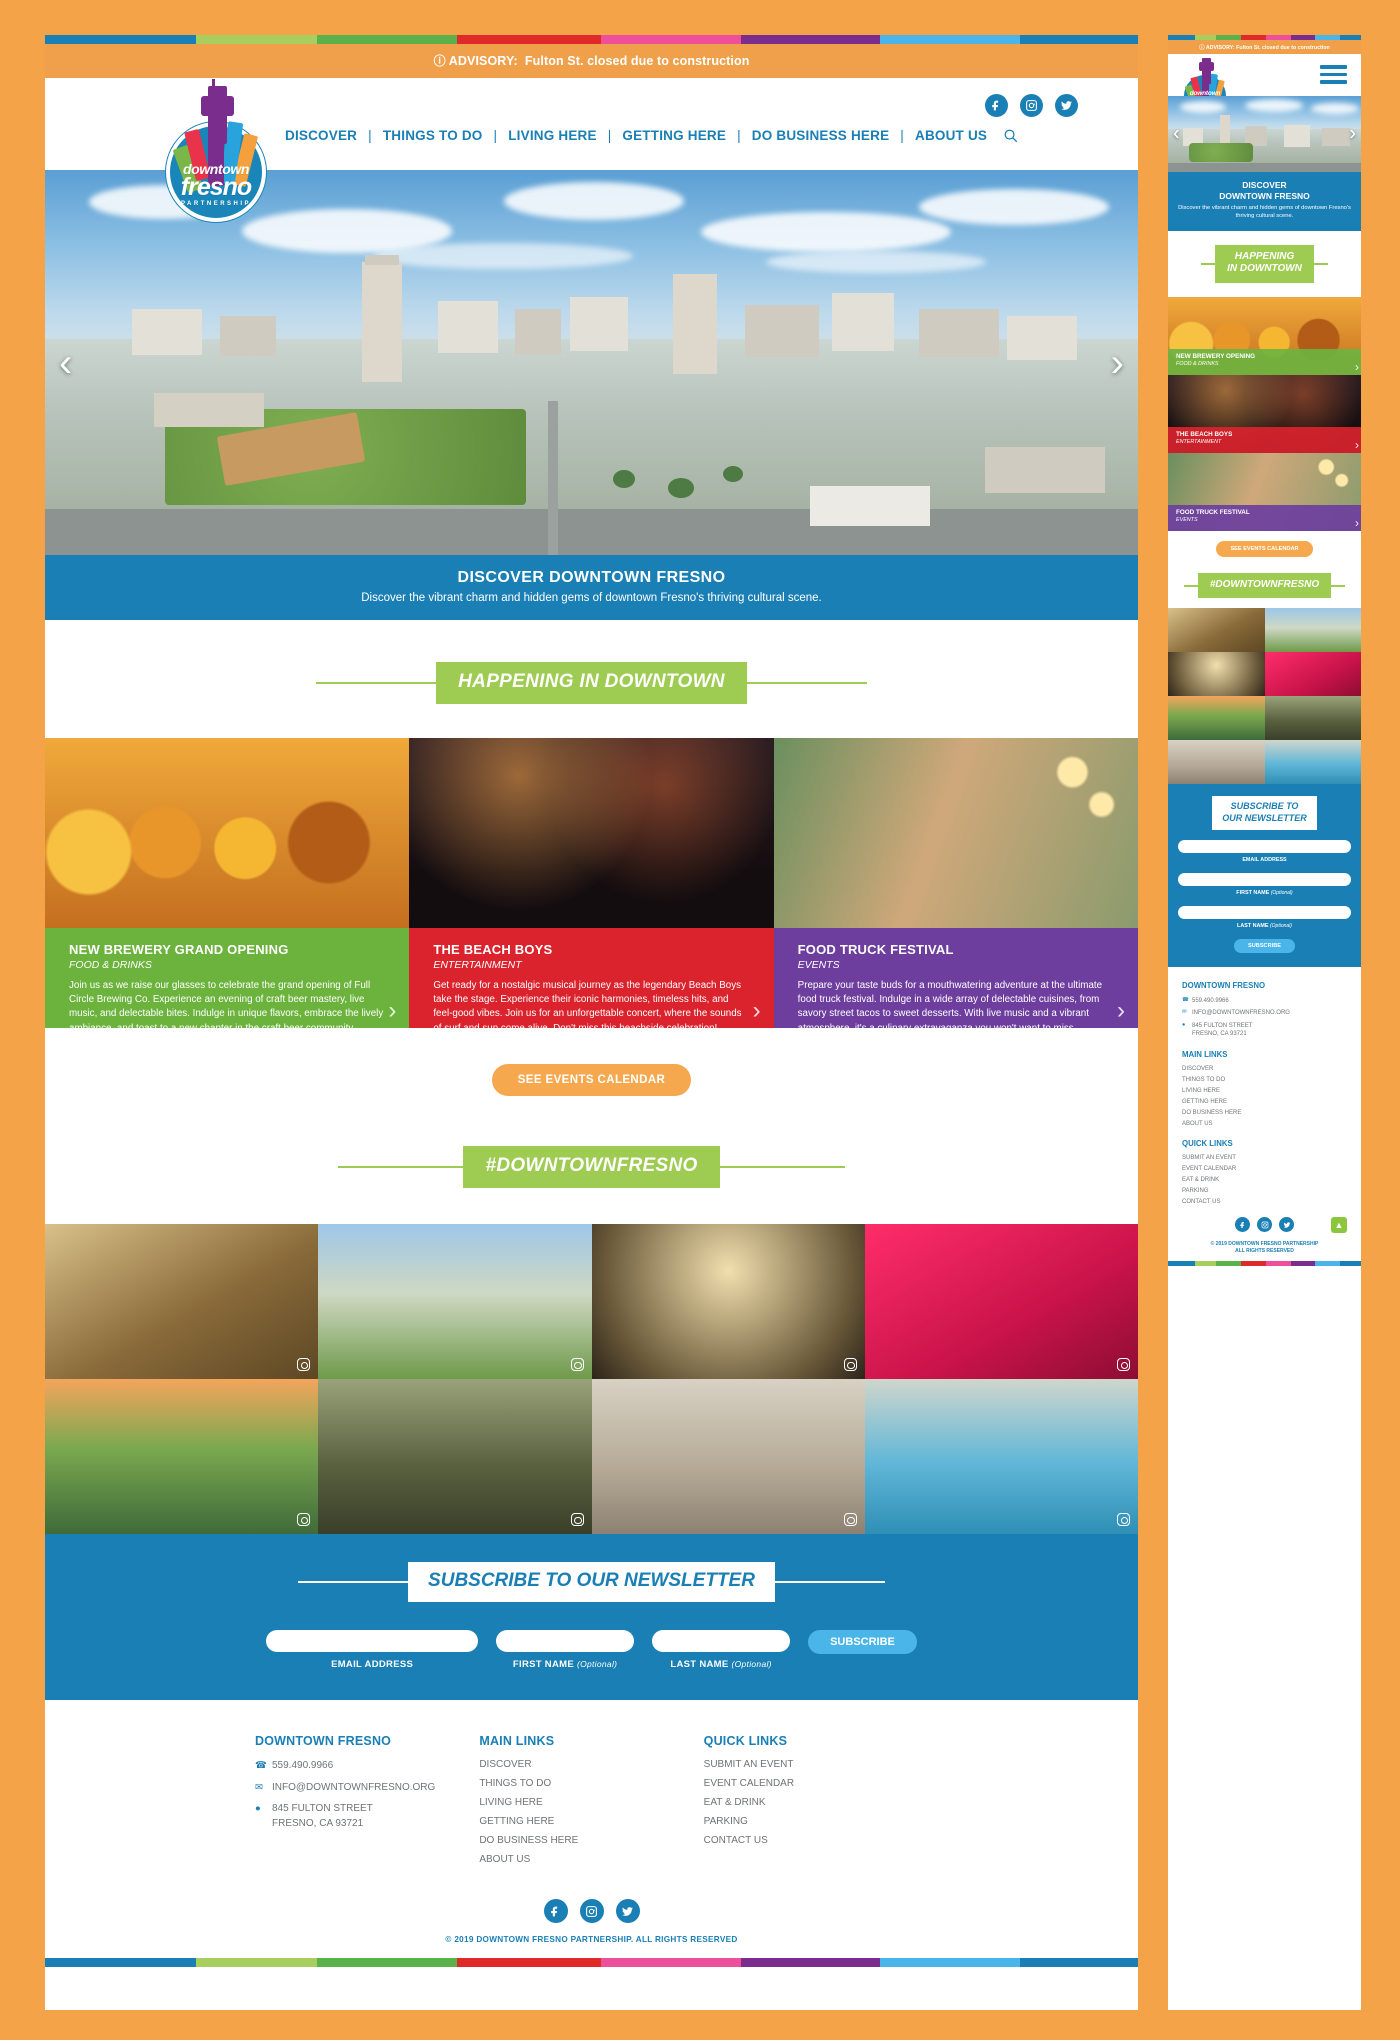 Image resolution: width=1400 pixels, height=2040 pixels. Describe the element at coordinates (1264, 491) in the screenshot. I see `event-card-food-truck-festival-mobile: FOOD TRUCK FESTIVAL EVENTS ›` at that location.